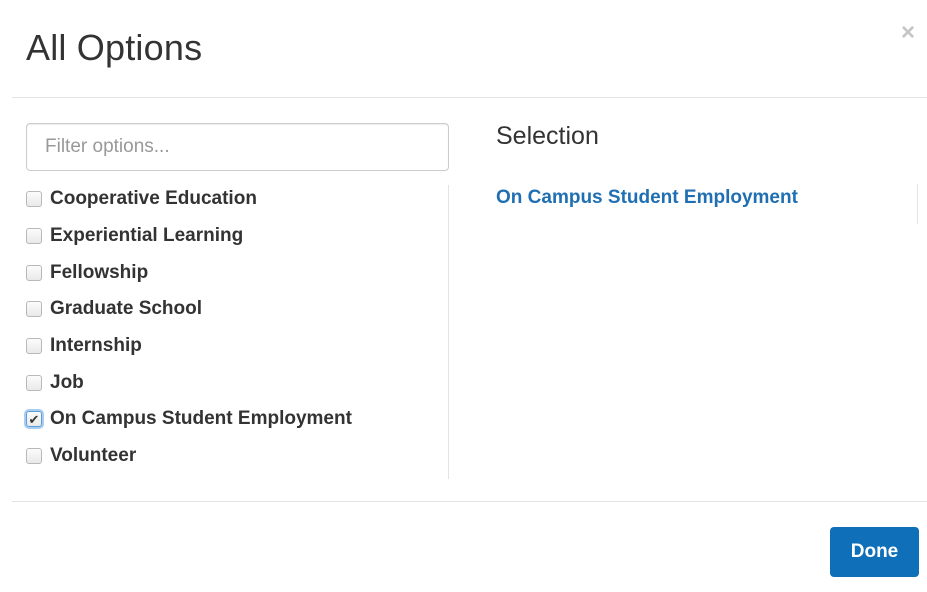 Image resolution: width=927 pixels, height=592 pixels. What do you see at coordinates (547, 136) in the screenshot?
I see `selection-heading: Selection` at bounding box center [547, 136].